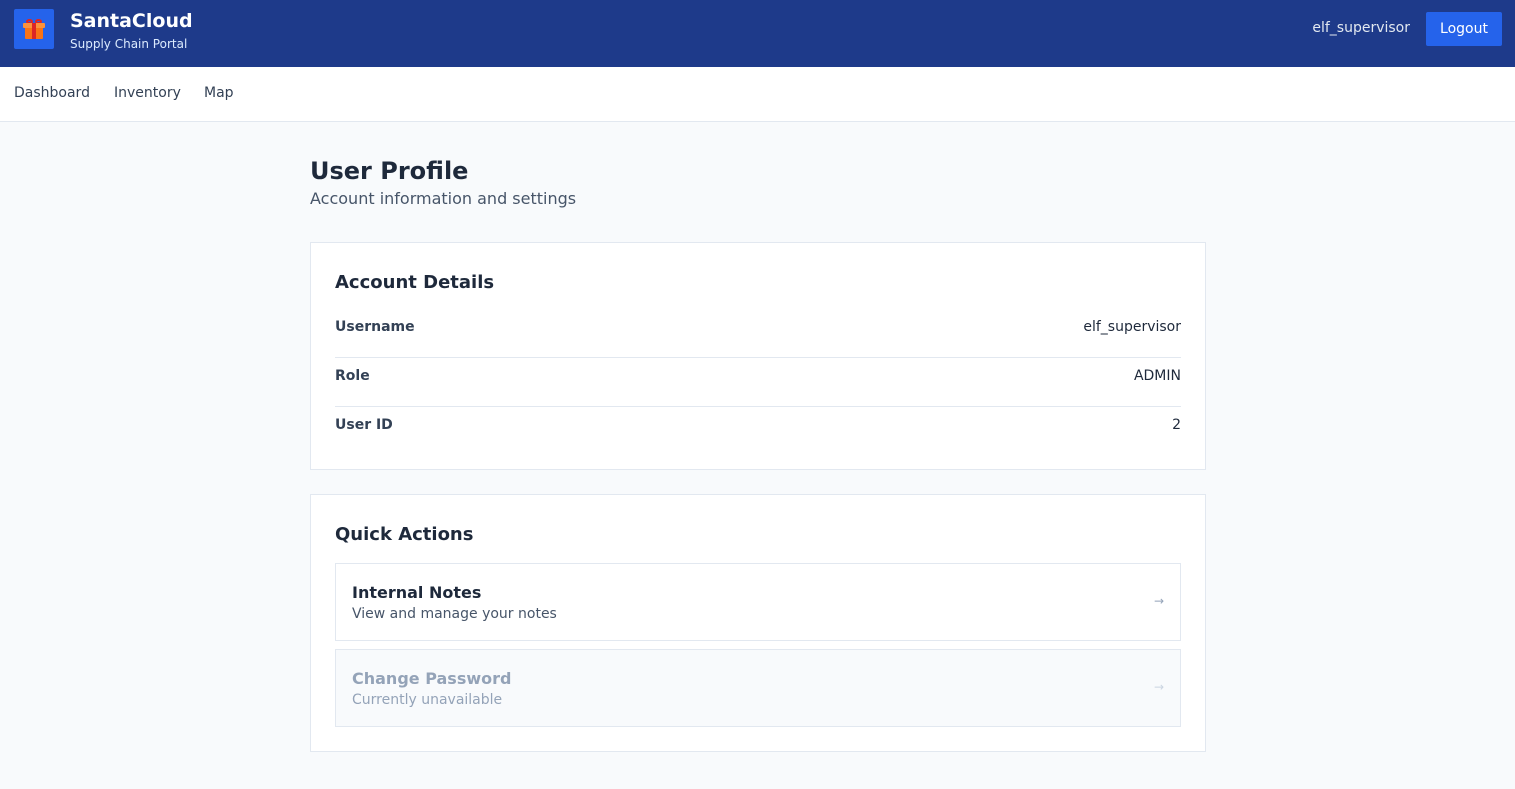 This screenshot has width=1515, height=789. What do you see at coordinates (219, 93) in the screenshot?
I see `nav-item-map: Map` at bounding box center [219, 93].